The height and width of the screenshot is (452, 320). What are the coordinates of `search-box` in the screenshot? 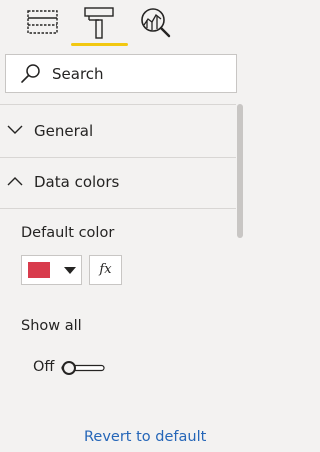 It's located at (121, 73).